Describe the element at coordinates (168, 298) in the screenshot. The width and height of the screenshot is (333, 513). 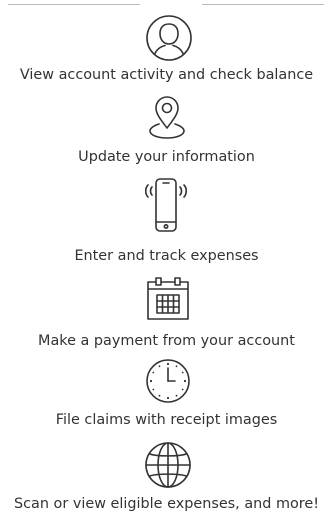
I see `calendar-icon` at that location.